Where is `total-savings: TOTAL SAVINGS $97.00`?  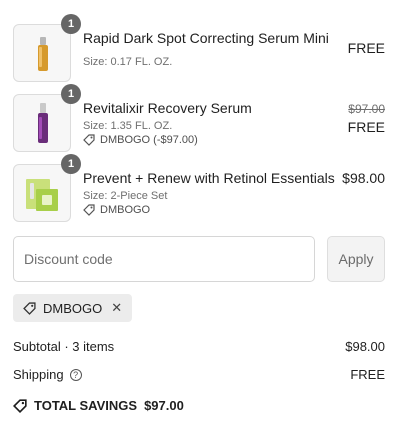
total-savings: TOTAL SAVINGS $97.00 is located at coordinates (98, 405).